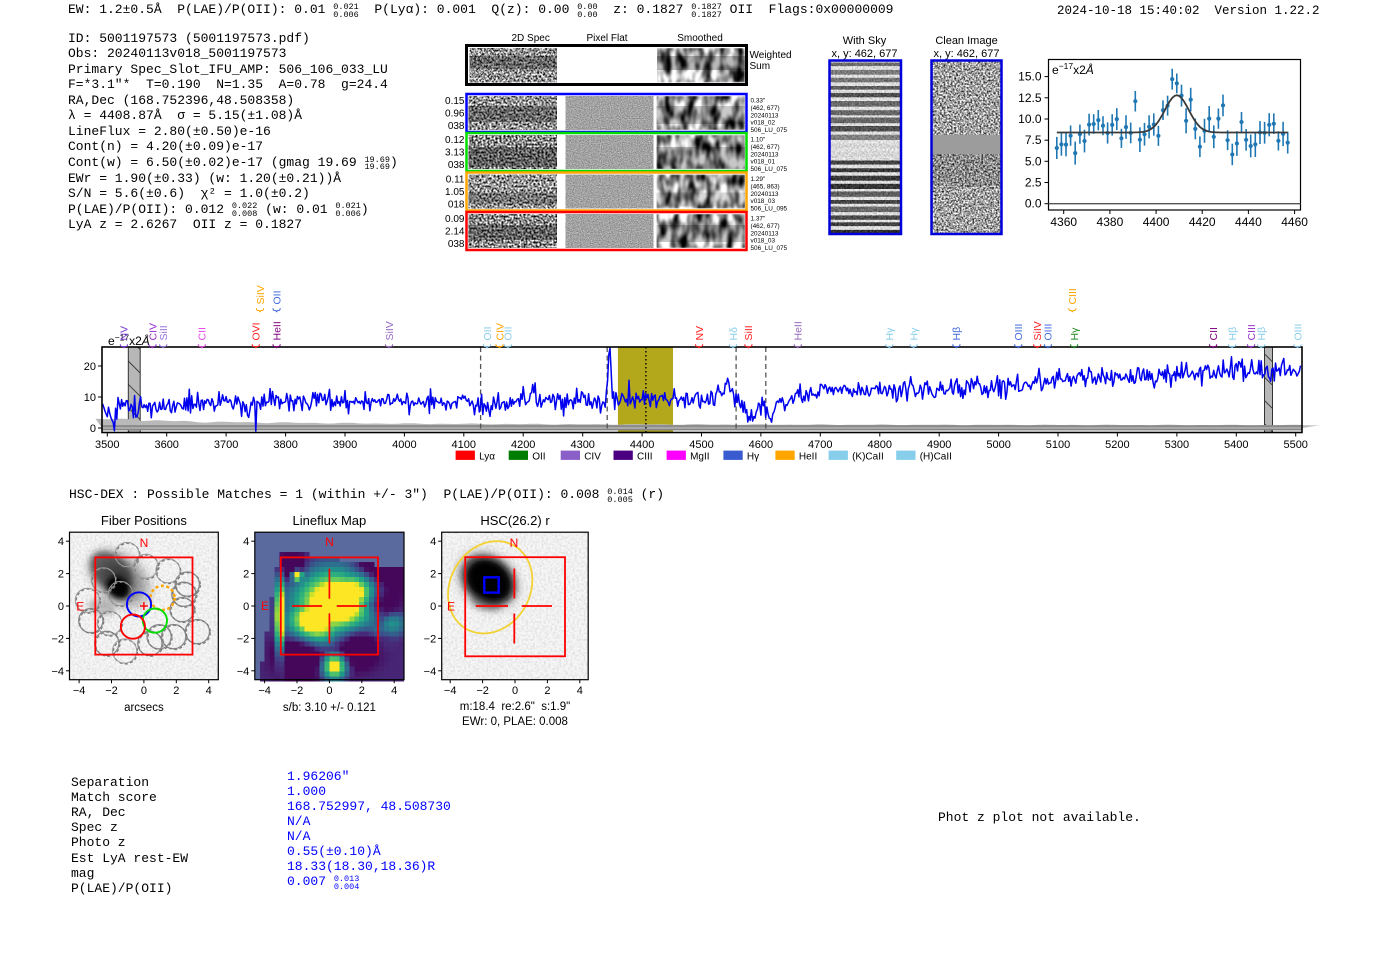 This screenshot has height=953, width=1400. What do you see at coordinates (1295, 445) in the screenshot?
I see `svg-text: 5500` at bounding box center [1295, 445].